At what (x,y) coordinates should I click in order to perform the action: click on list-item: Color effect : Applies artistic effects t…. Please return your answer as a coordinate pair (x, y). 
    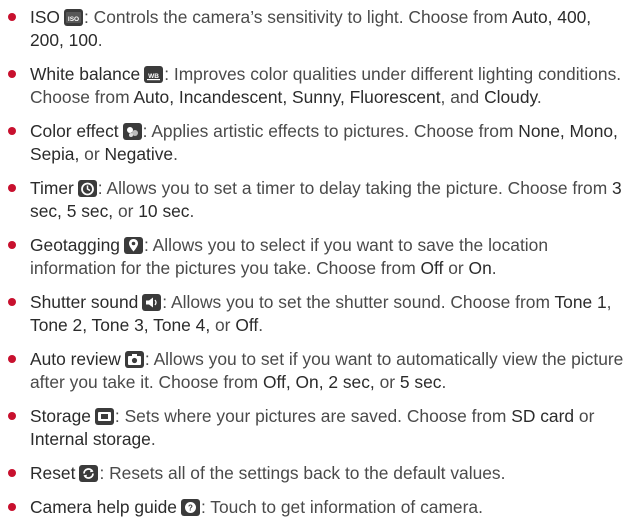
    Looking at the image, I should click on (315, 143).